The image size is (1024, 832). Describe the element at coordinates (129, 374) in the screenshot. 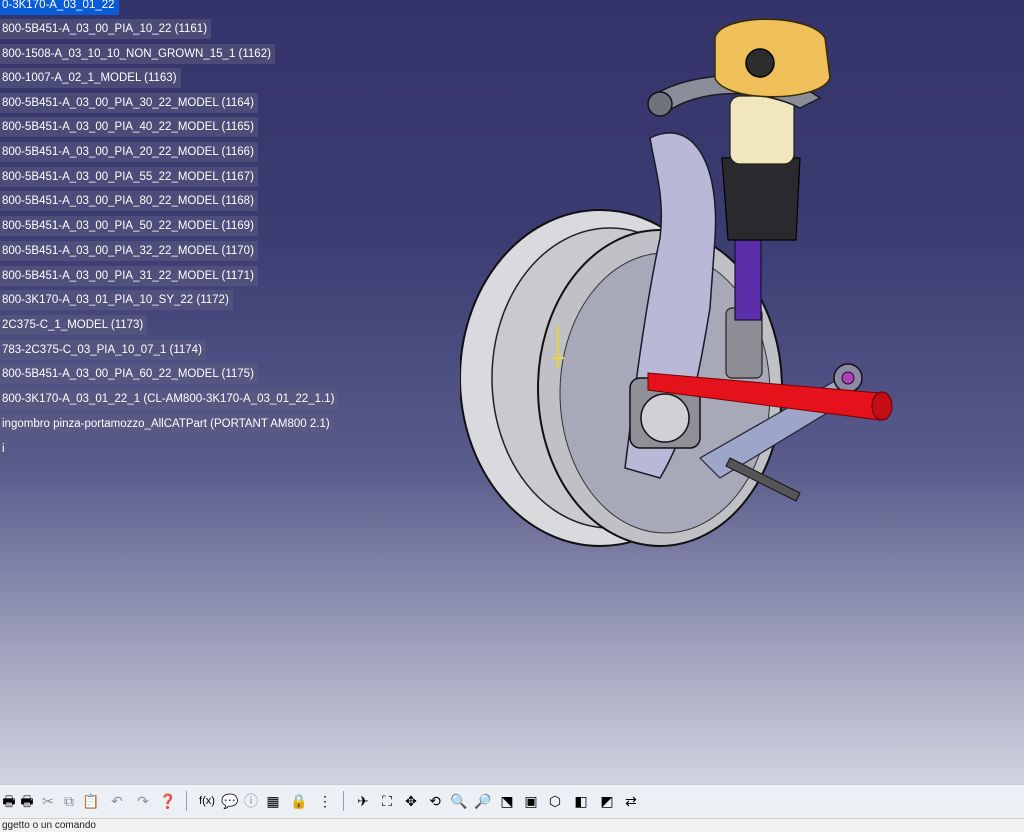

I see `tree-item: 800-5B451-A_03_00_PIA_60_22_MODEL (1175)` at that location.